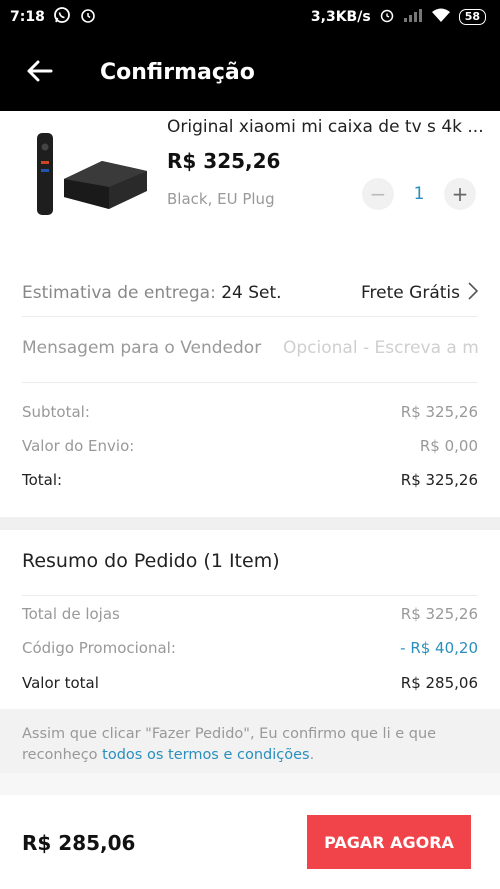 This screenshot has width=500, height=889. Describe the element at coordinates (151, 561) in the screenshot. I see `order-summary-title: Resumo do Pedido (1 Item)` at that location.